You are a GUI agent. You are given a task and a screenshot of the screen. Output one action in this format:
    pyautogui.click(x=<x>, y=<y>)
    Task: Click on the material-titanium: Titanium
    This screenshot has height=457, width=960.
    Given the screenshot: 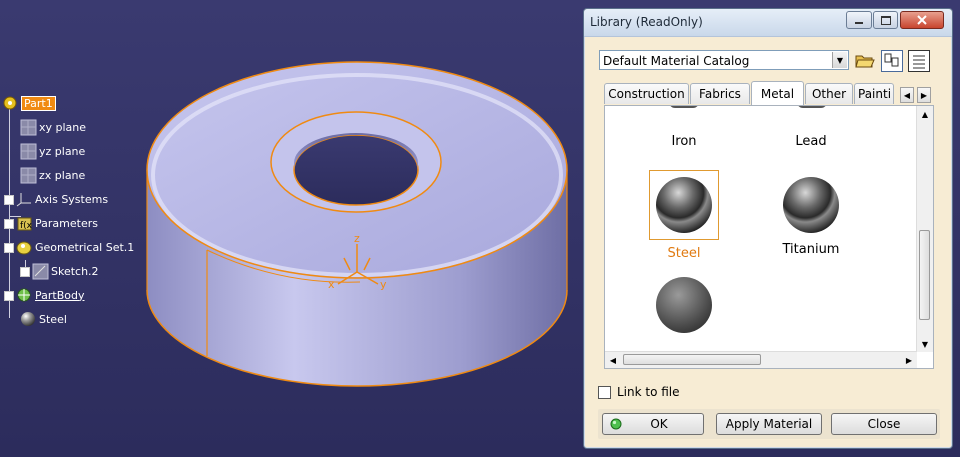 What is the action you would take?
    pyautogui.click(x=811, y=216)
    